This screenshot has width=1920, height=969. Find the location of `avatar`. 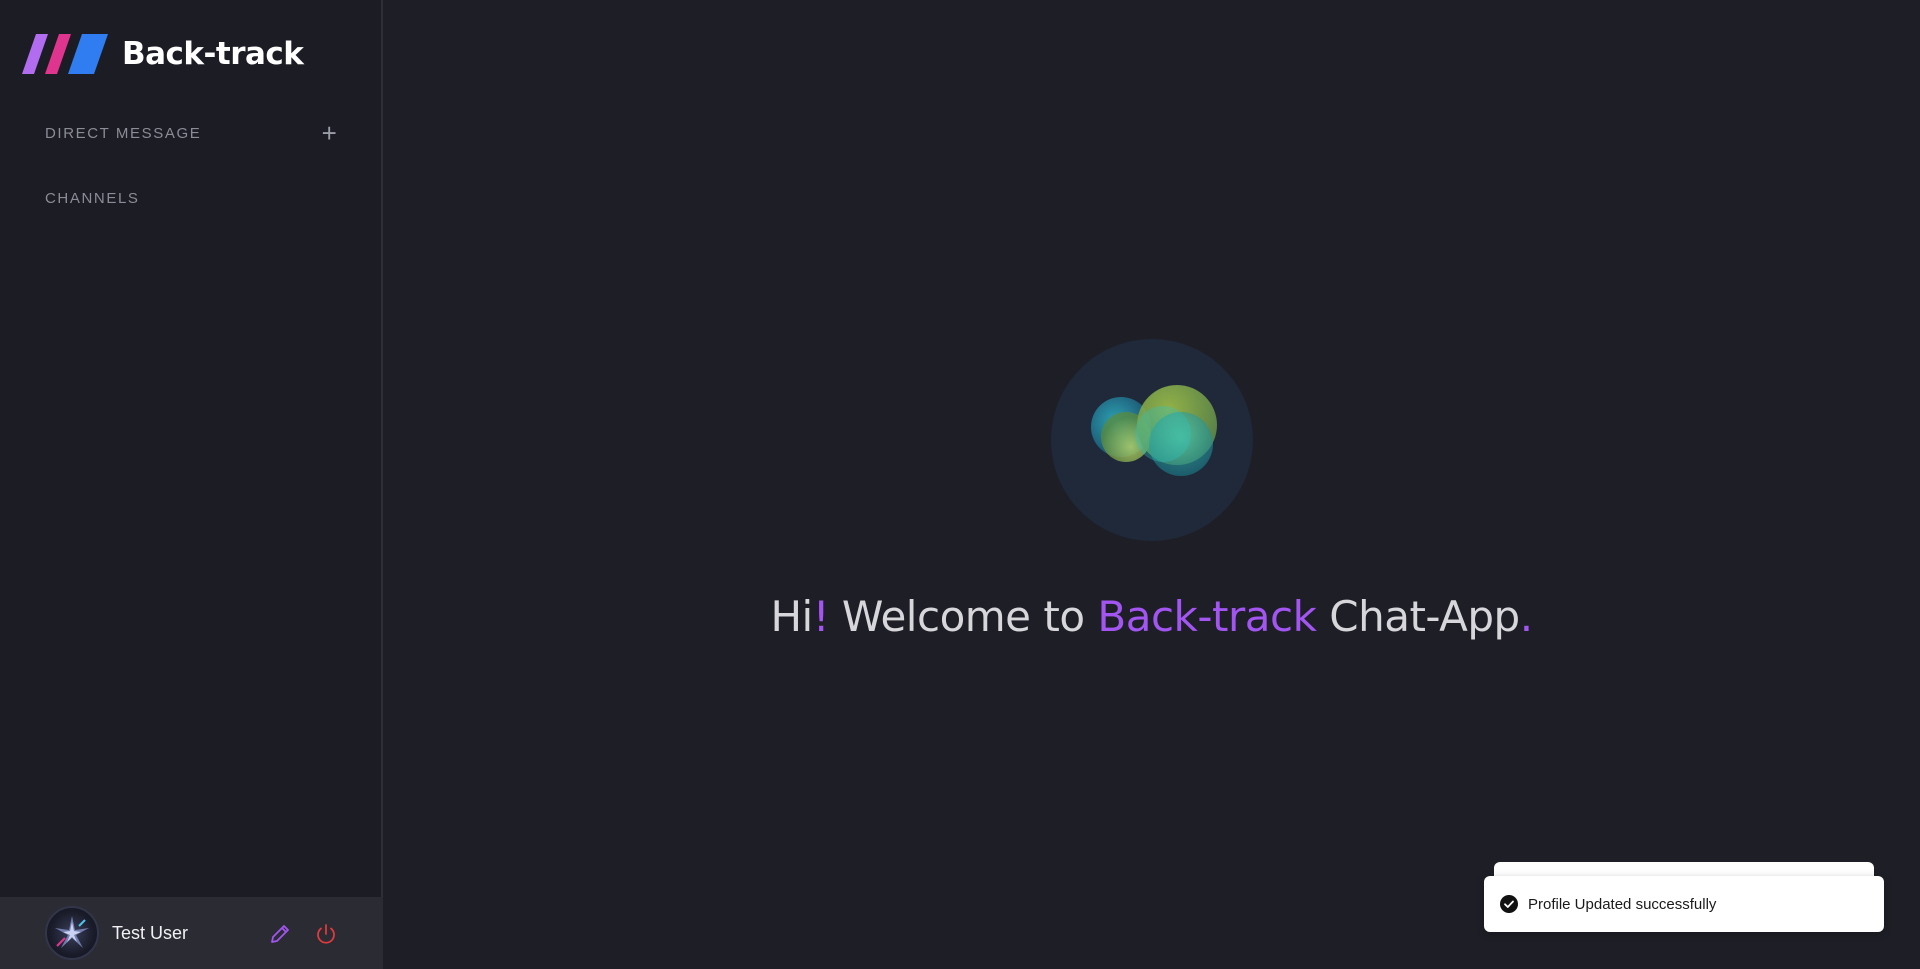

avatar is located at coordinates (72, 933).